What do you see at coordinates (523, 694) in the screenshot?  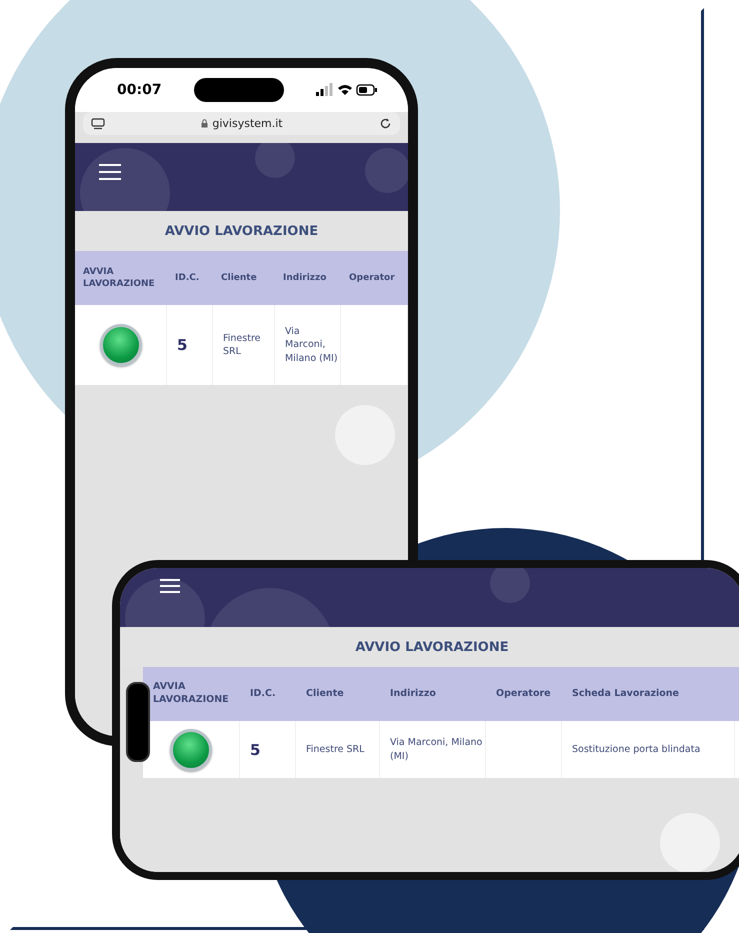 I see `column-header: Operatore` at bounding box center [523, 694].